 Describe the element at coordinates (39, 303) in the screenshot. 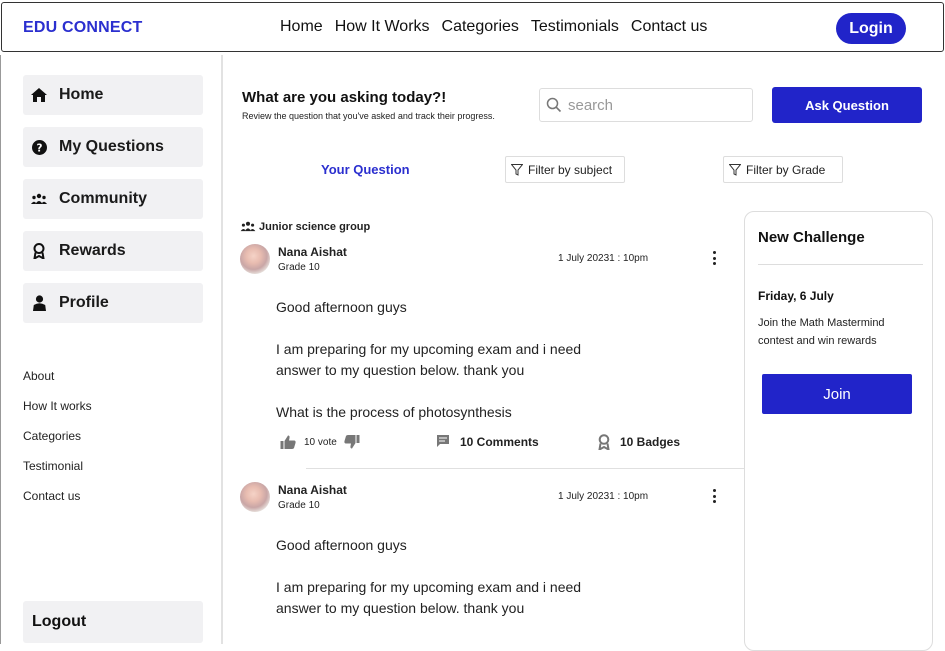

I see `user-icon` at that location.